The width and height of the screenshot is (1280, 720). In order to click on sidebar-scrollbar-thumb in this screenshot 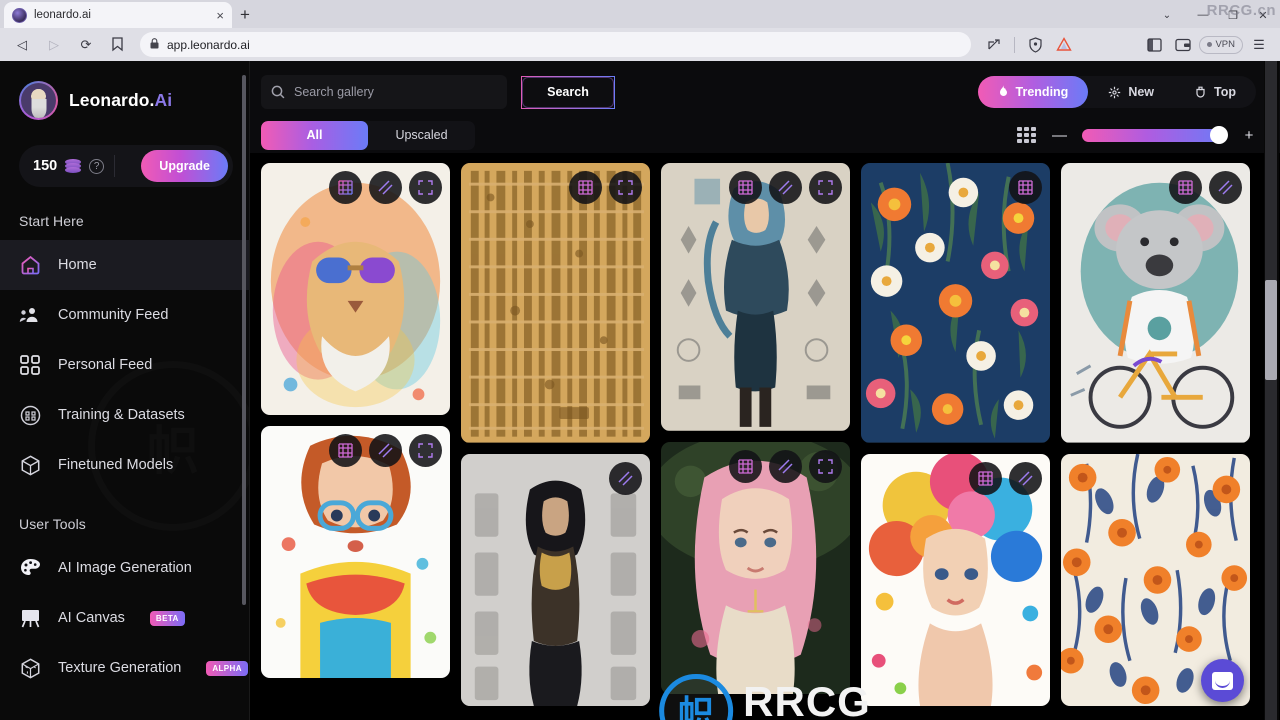, I will do `click(244, 340)`.